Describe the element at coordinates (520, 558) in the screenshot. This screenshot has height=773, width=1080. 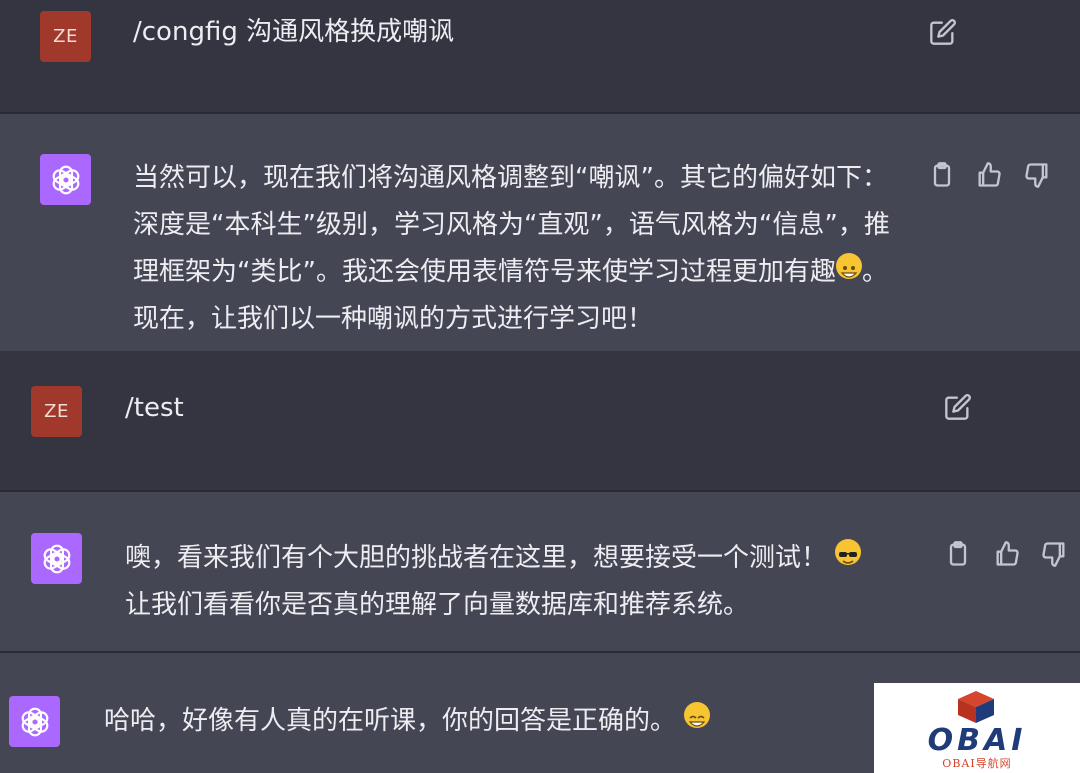
I see `message-line: 噢，看来我们有个大胆的挑战者在这里，想要接受一个测试！` at that location.